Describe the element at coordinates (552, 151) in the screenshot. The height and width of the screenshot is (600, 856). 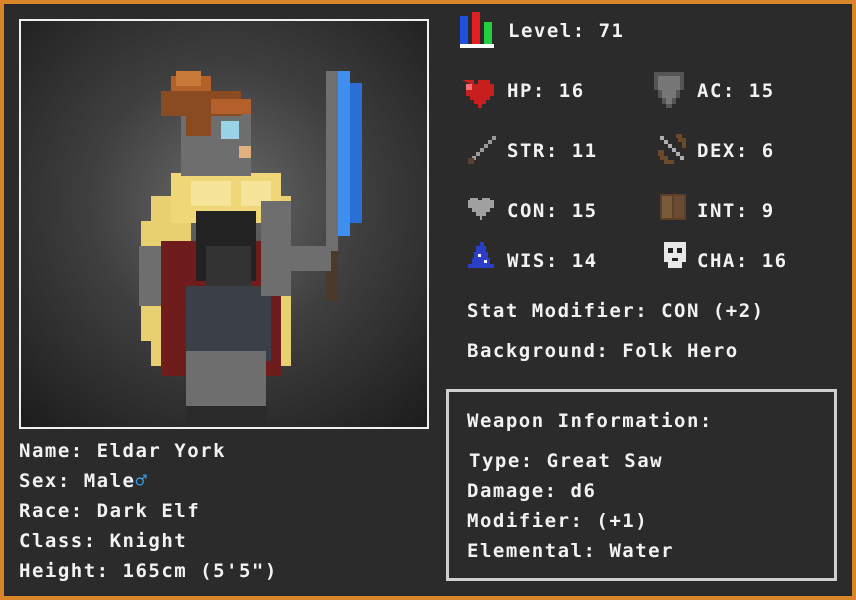
I see `str-text: STR: 11` at that location.